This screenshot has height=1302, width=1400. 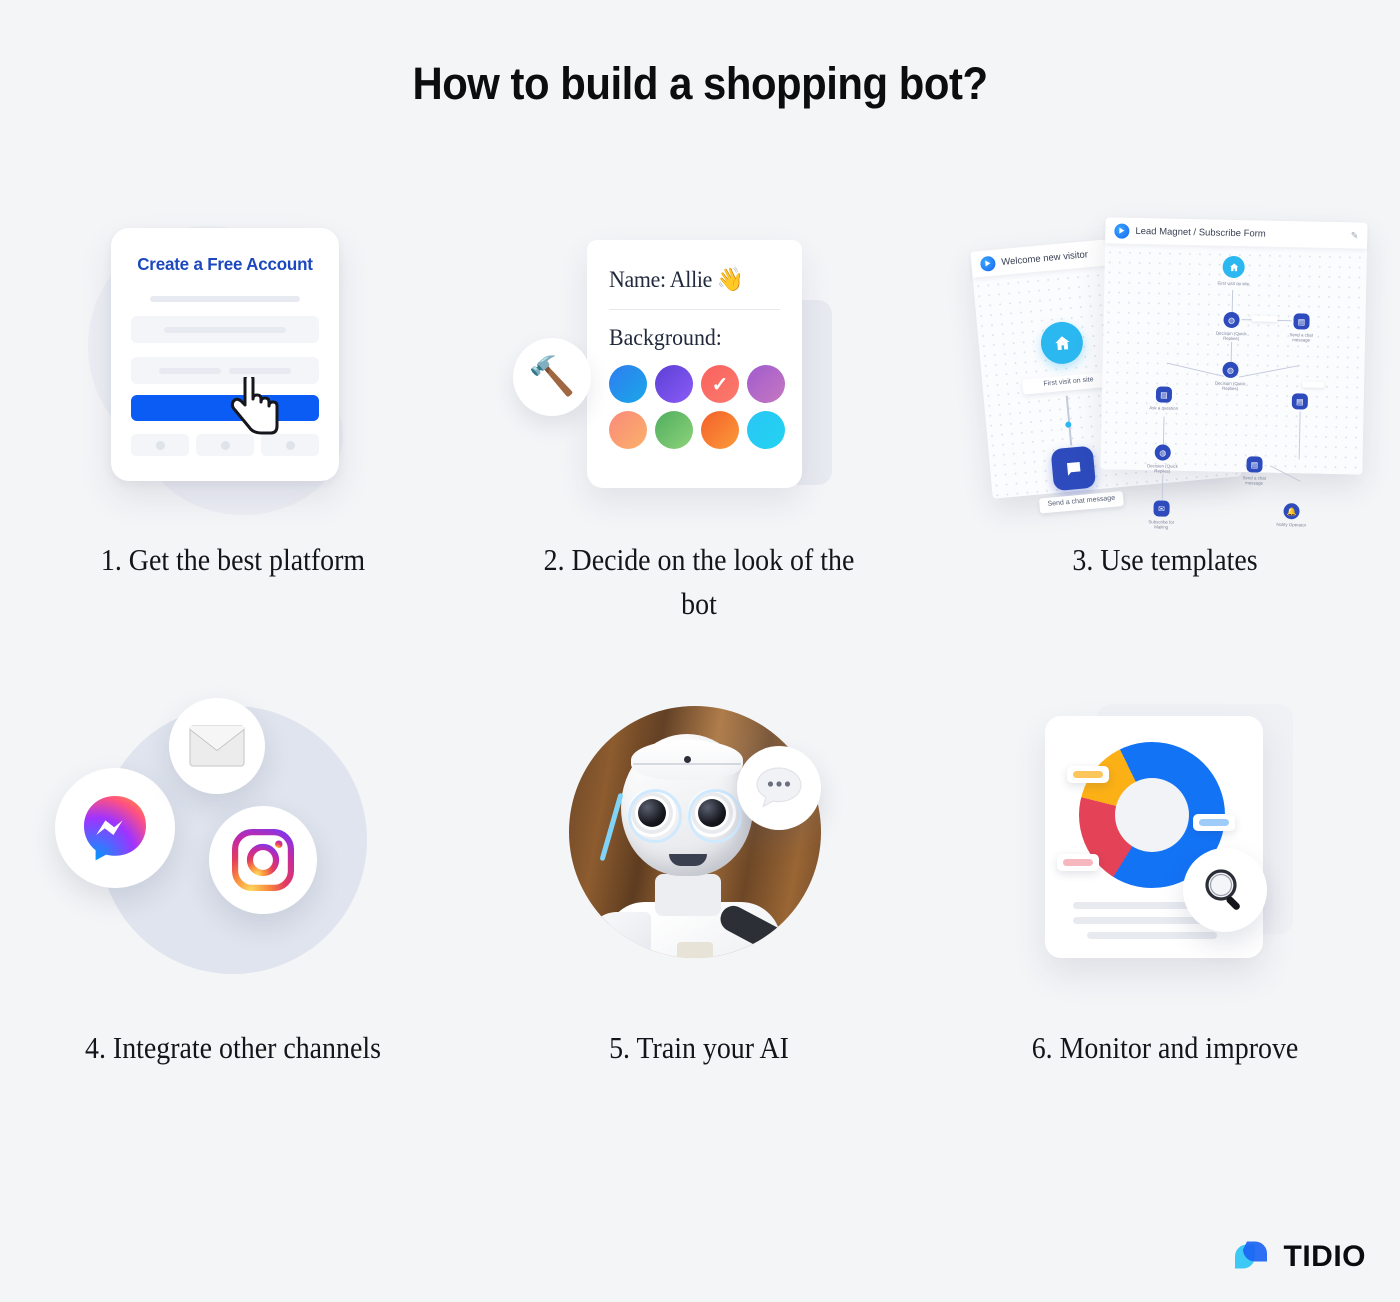 I want to click on analytics-illustration, so click(x=1165, y=848).